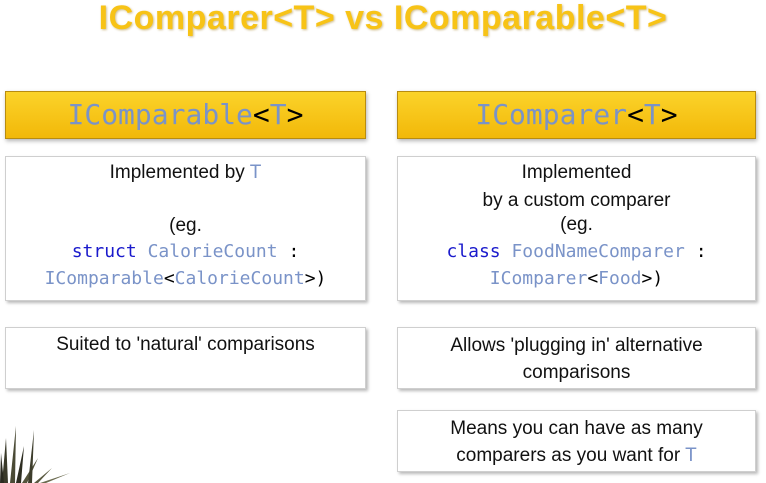  What do you see at coordinates (576, 200) in the screenshot?
I see `custom-comparer-line: by a custom comparer` at bounding box center [576, 200].